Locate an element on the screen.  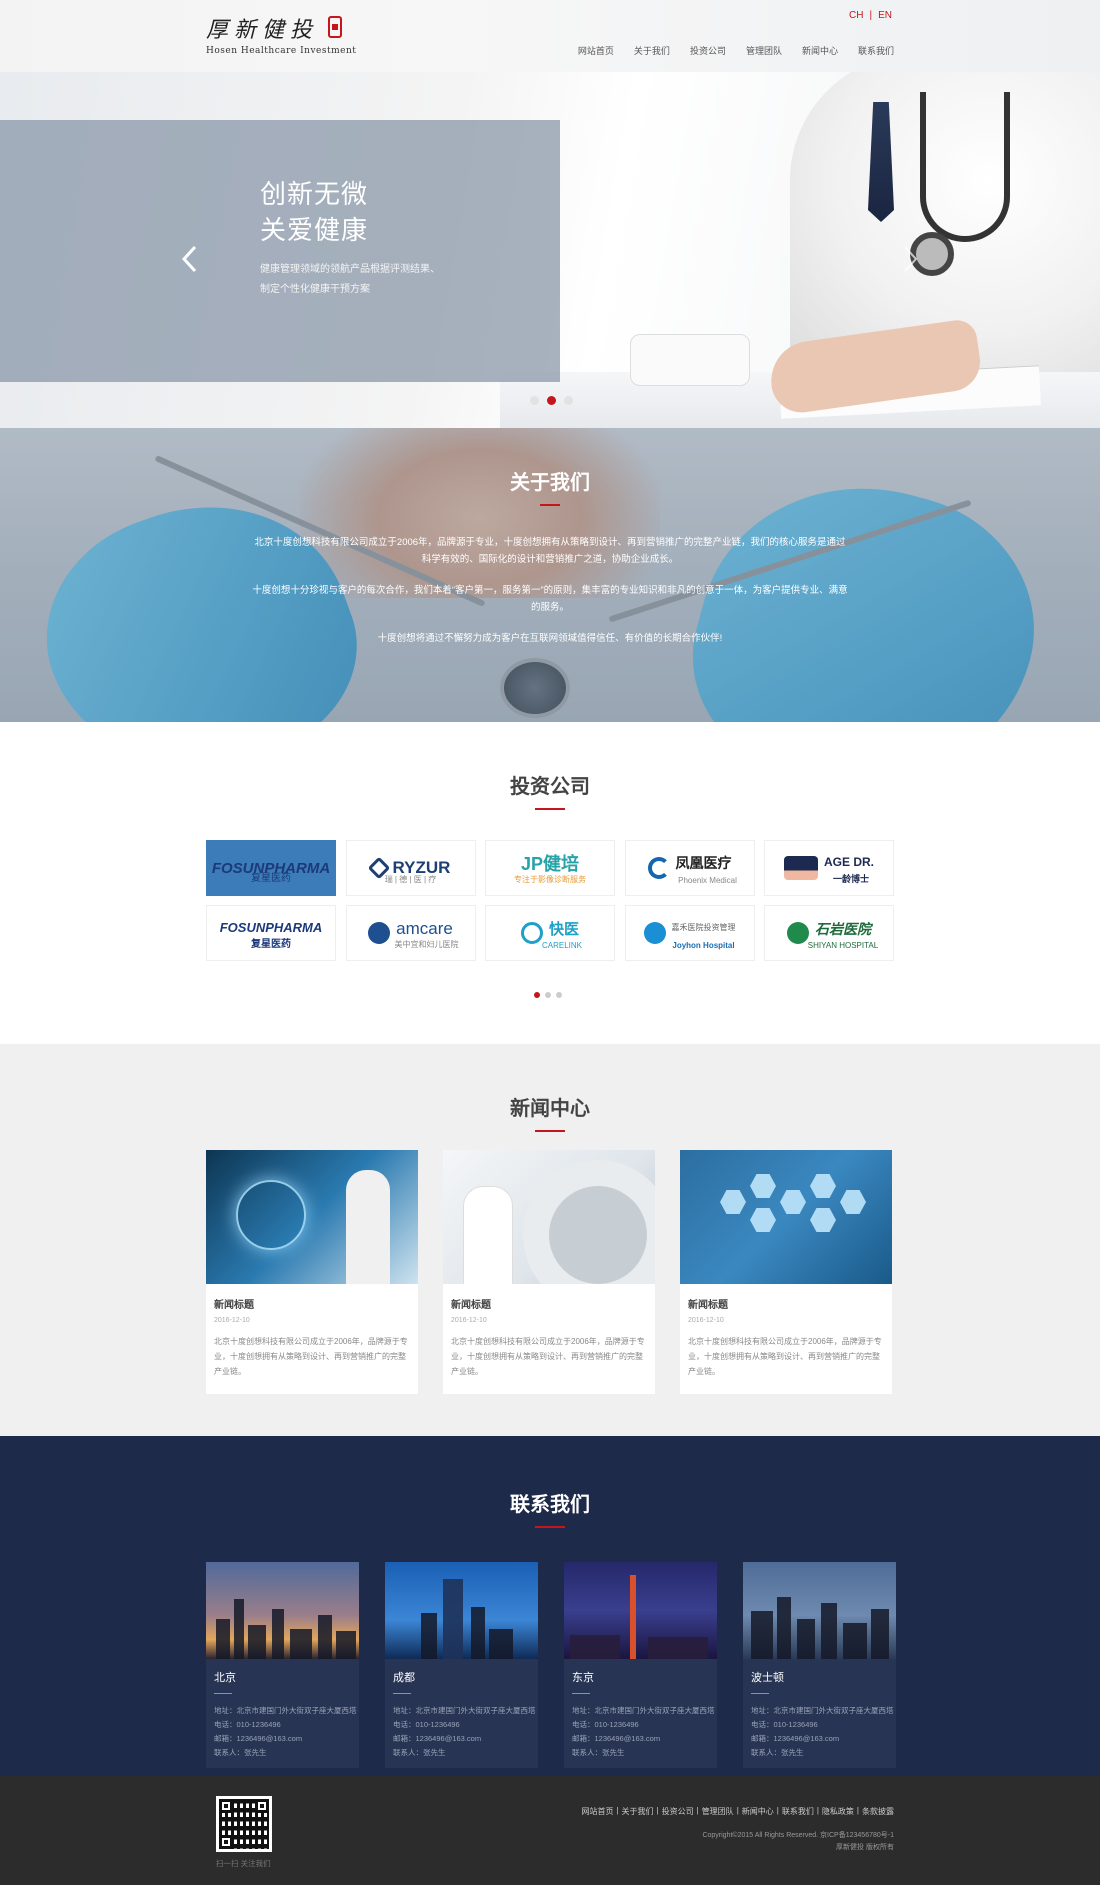
language-switch: CH | EN is located at coordinates (870, 15).